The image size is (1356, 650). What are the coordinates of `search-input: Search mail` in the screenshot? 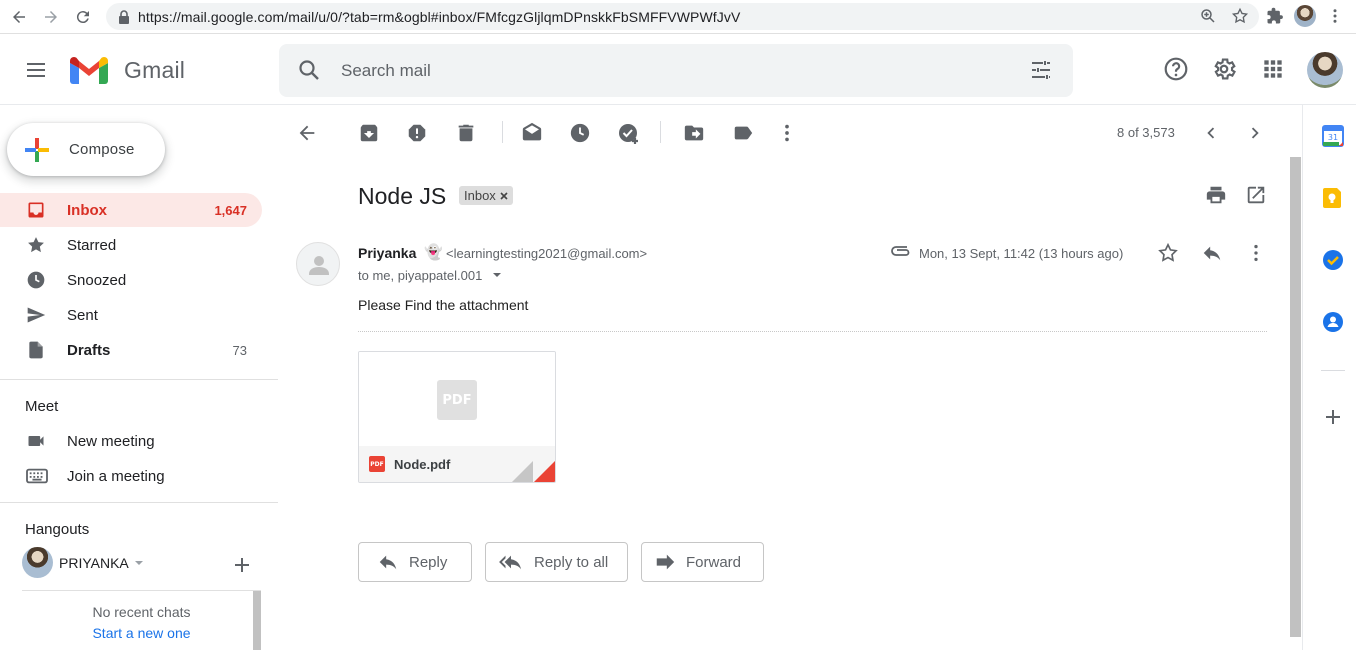 It's located at (386, 71).